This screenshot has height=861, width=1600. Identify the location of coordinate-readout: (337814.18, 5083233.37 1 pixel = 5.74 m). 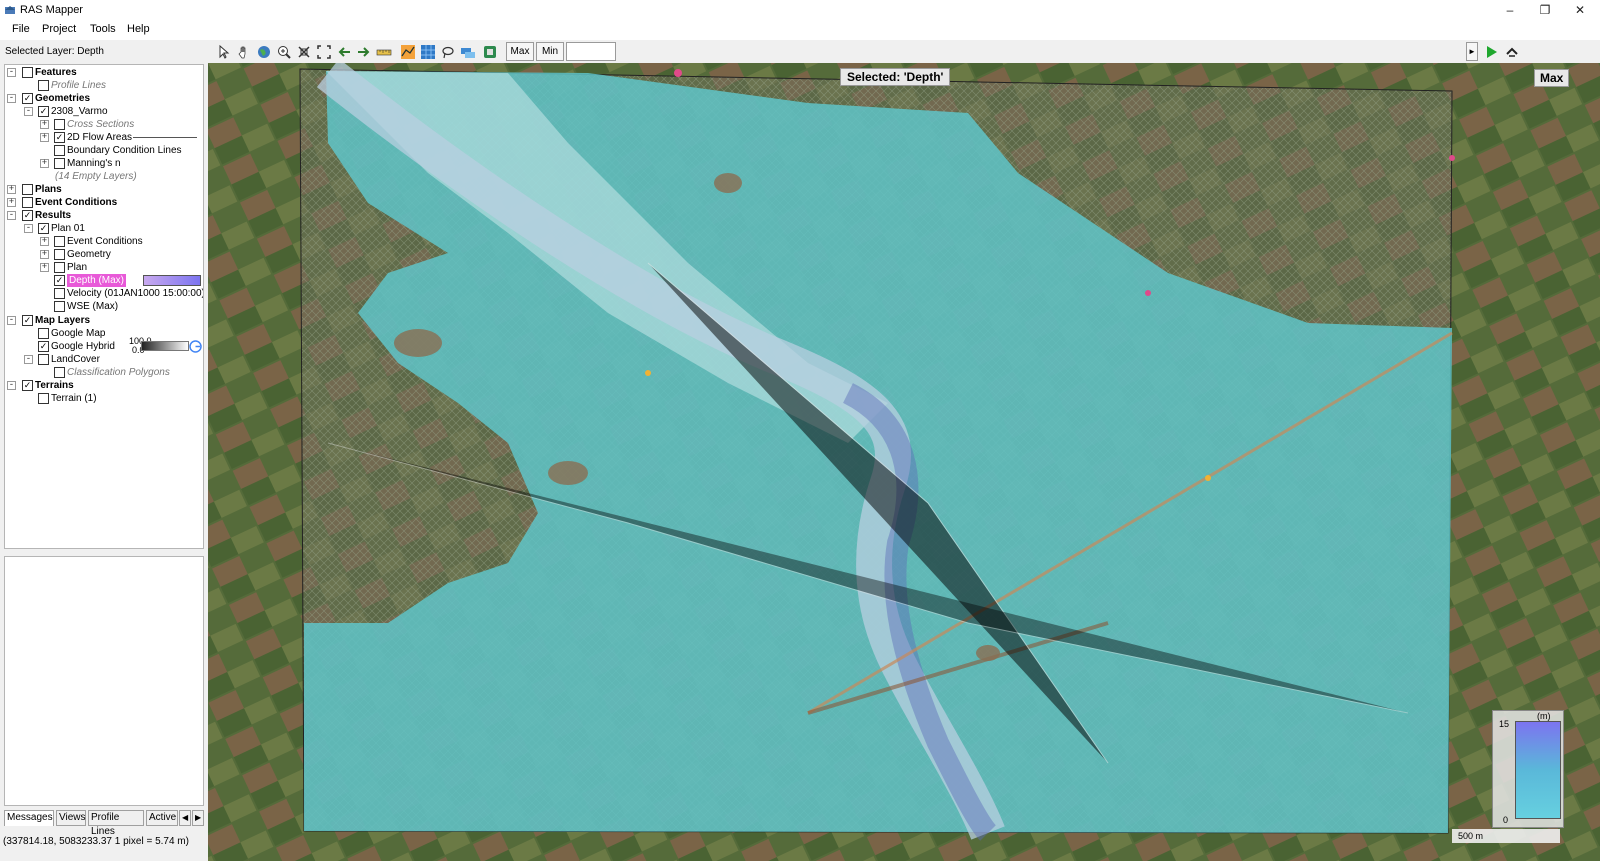
(96, 841).